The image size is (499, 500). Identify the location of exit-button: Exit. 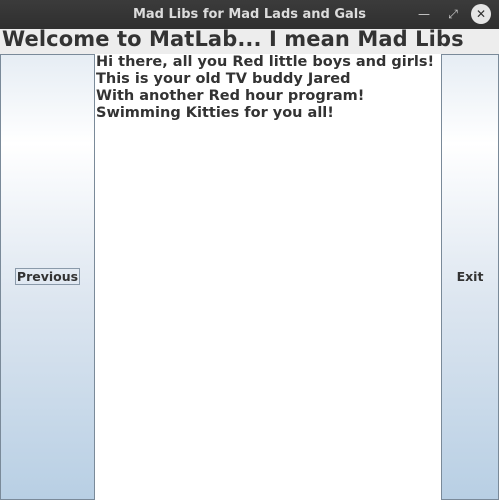
(470, 277).